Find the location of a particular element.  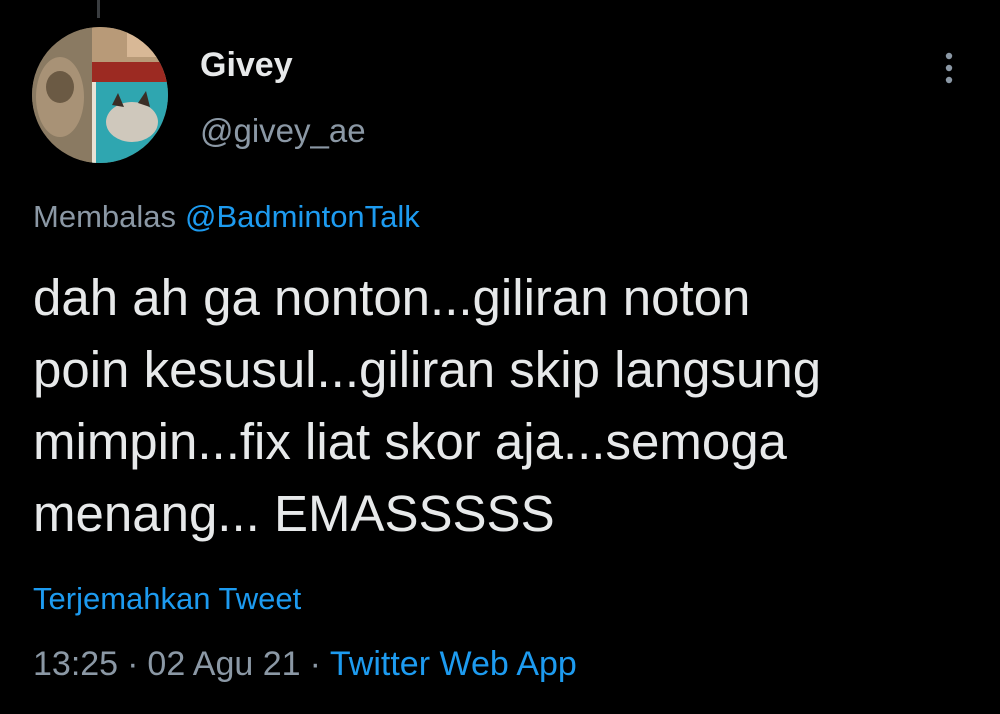

tweet-text-line: dah ah ga nonton...giliran noton is located at coordinates (392, 297).